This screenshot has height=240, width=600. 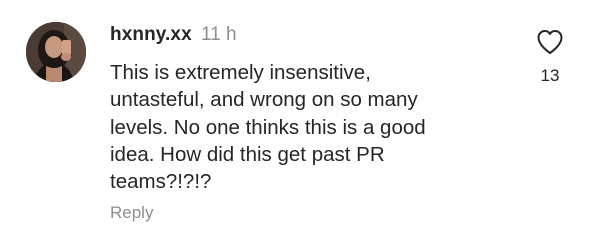 What do you see at coordinates (219, 34) in the screenshot?
I see `timestamp: 11 h` at bounding box center [219, 34].